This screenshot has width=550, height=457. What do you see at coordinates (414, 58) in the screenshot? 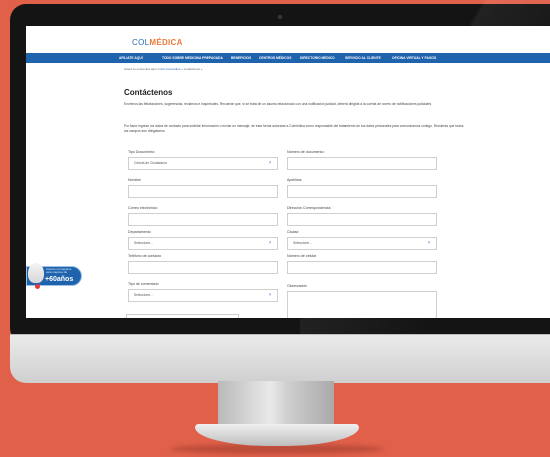
I see `nav-item-oficina-virtual: OFICINA VIRTUAL Y PAGOS` at bounding box center [414, 58].